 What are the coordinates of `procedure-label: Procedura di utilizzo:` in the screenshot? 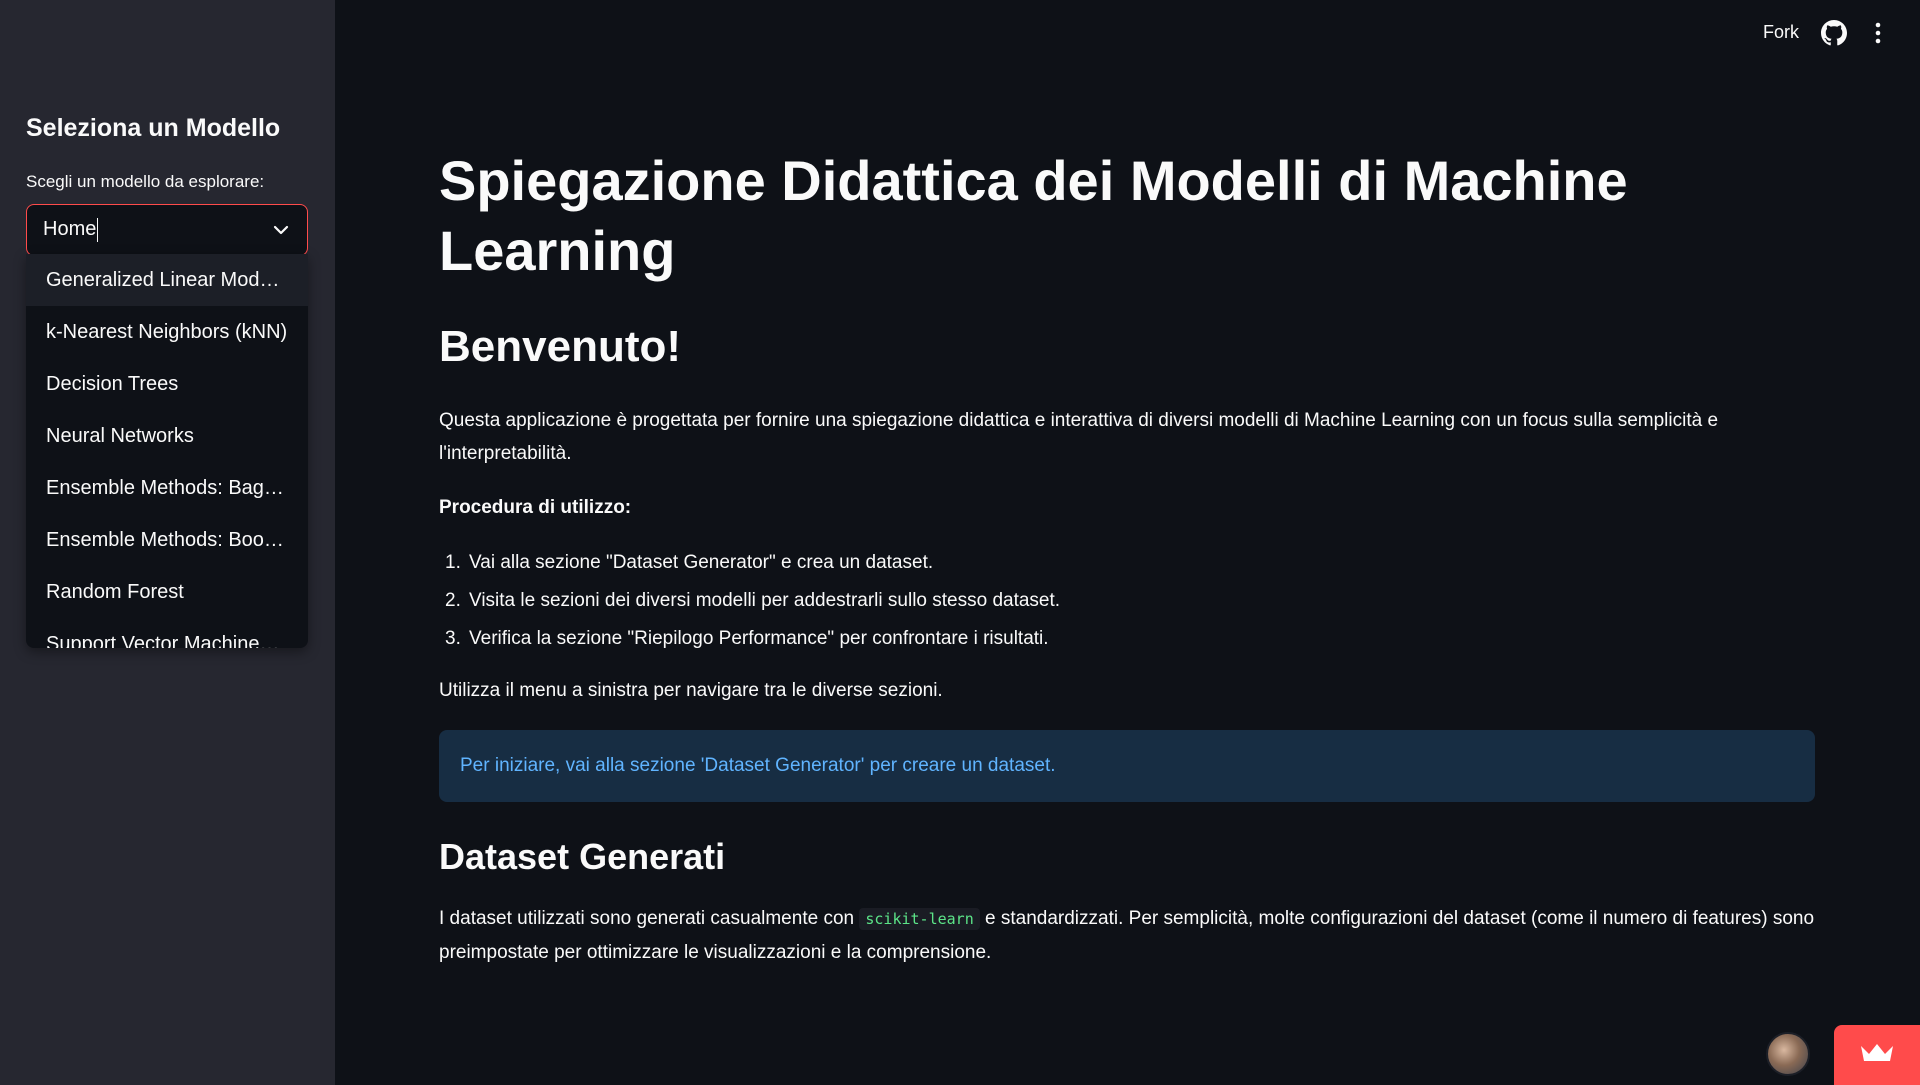 It's located at (535, 507).